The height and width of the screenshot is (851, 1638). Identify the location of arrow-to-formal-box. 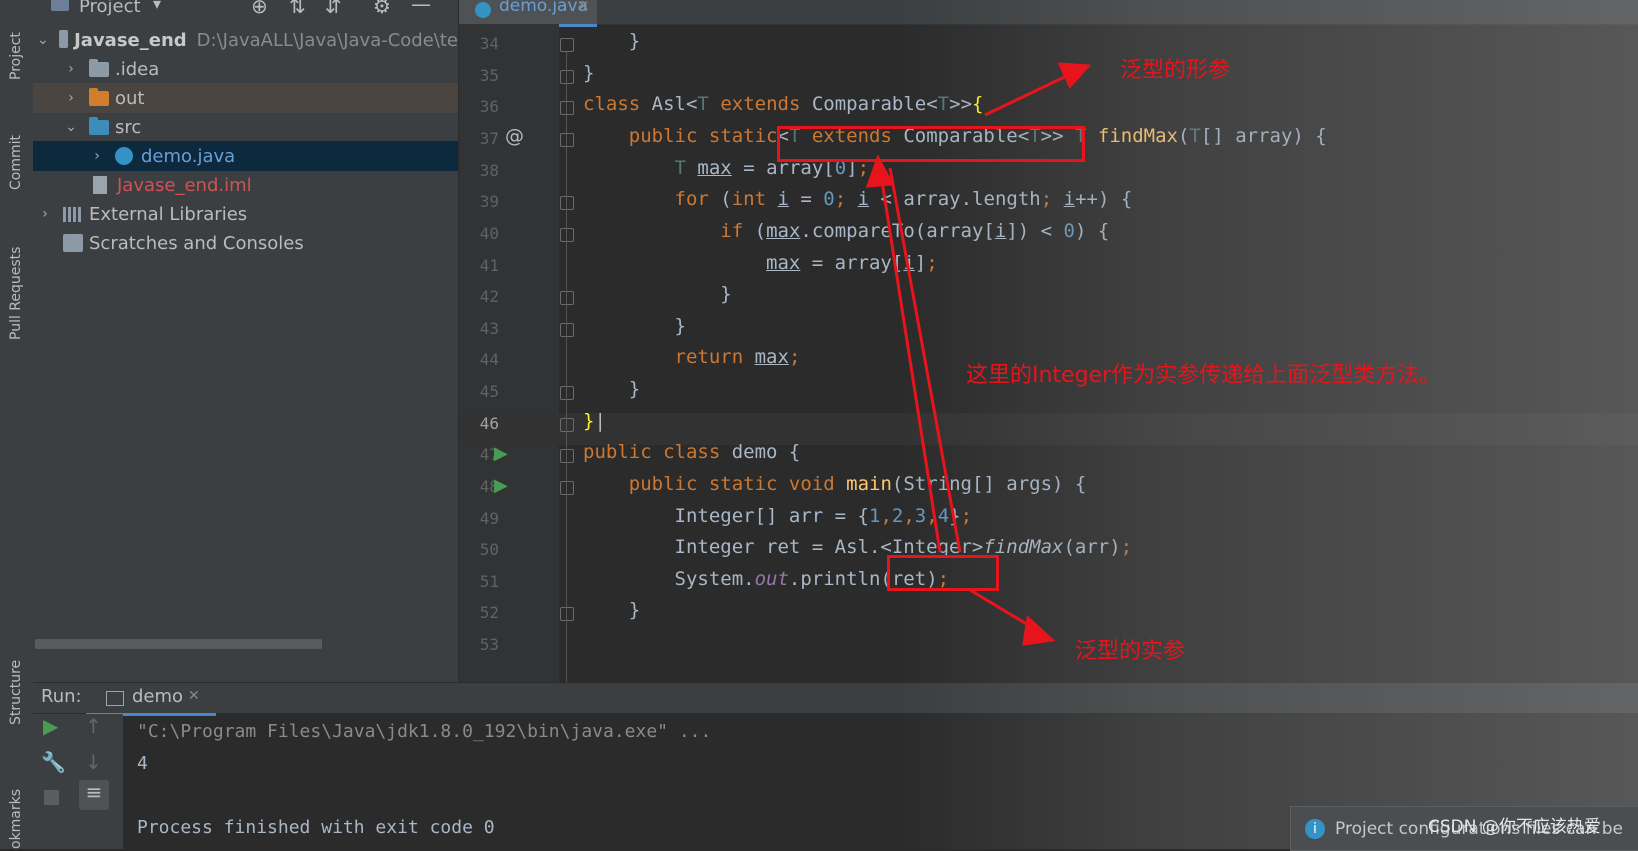
(910, 360).